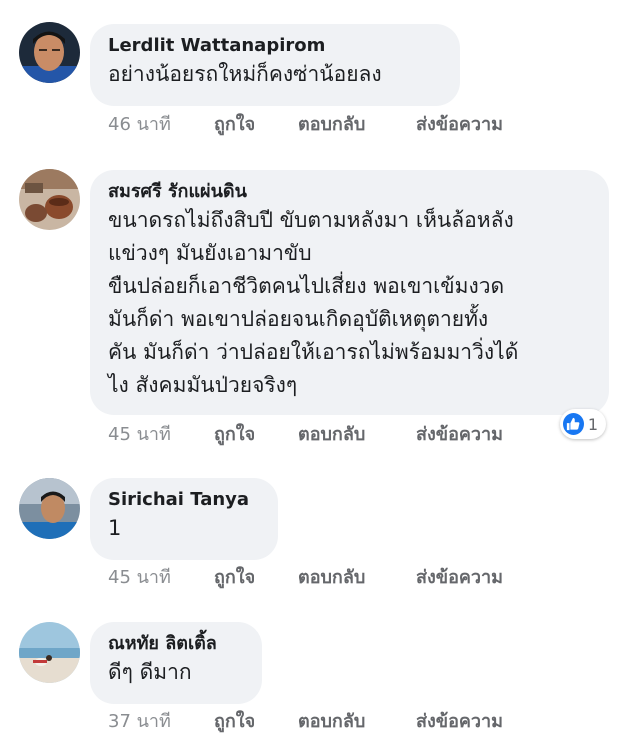 Image resolution: width=628 pixels, height=751 pixels. What do you see at coordinates (139, 125) in the screenshot?
I see `comment-time: 46 นาที` at bounding box center [139, 125].